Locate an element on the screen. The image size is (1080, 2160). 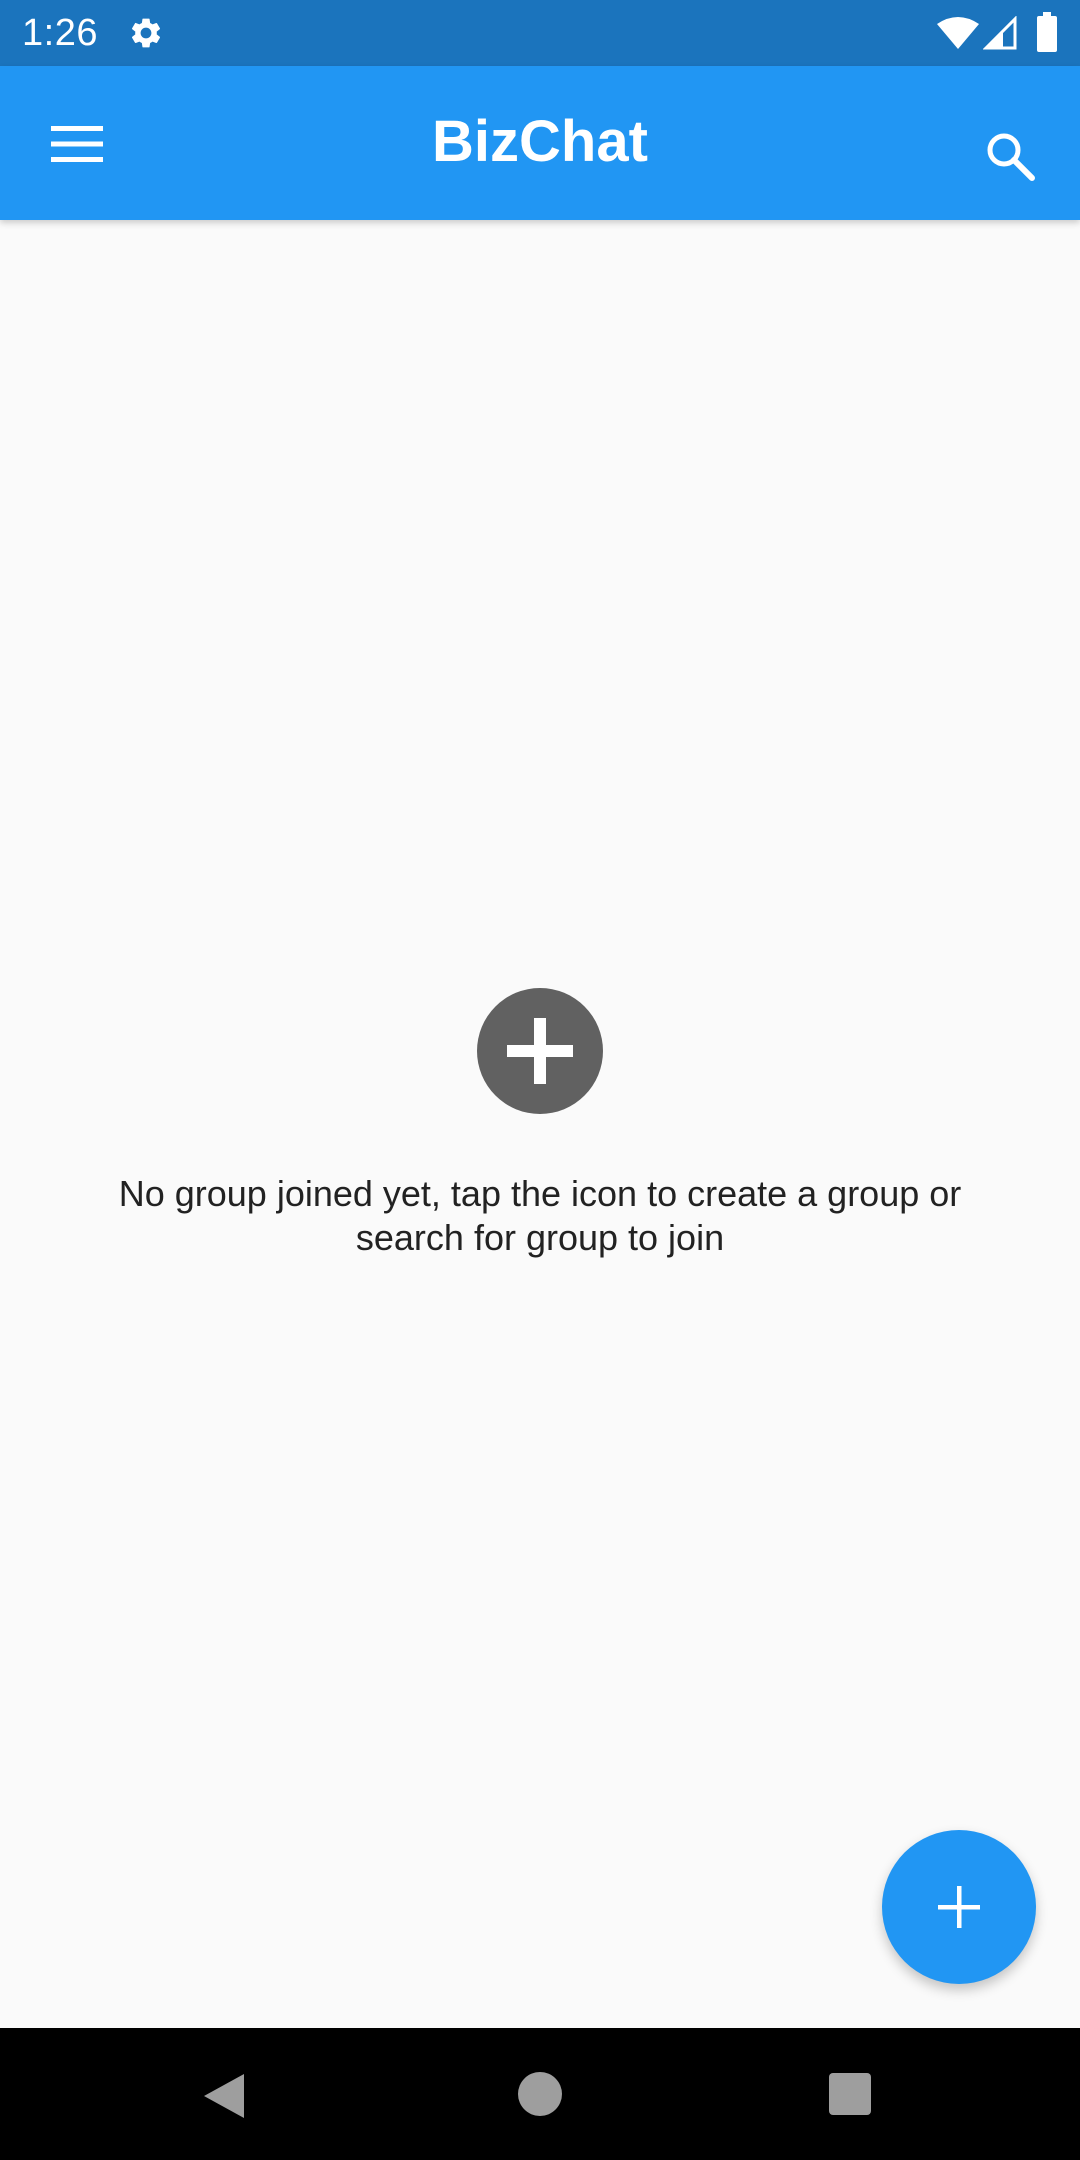
navigation-bar is located at coordinates (540, 2094).